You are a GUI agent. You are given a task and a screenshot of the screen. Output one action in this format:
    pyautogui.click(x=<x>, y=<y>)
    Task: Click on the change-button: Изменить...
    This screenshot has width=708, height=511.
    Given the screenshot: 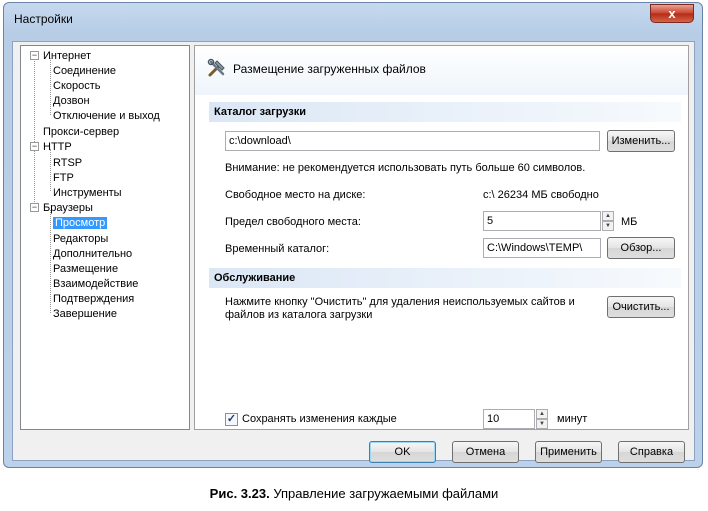 What is the action you would take?
    pyautogui.click(x=641, y=141)
    